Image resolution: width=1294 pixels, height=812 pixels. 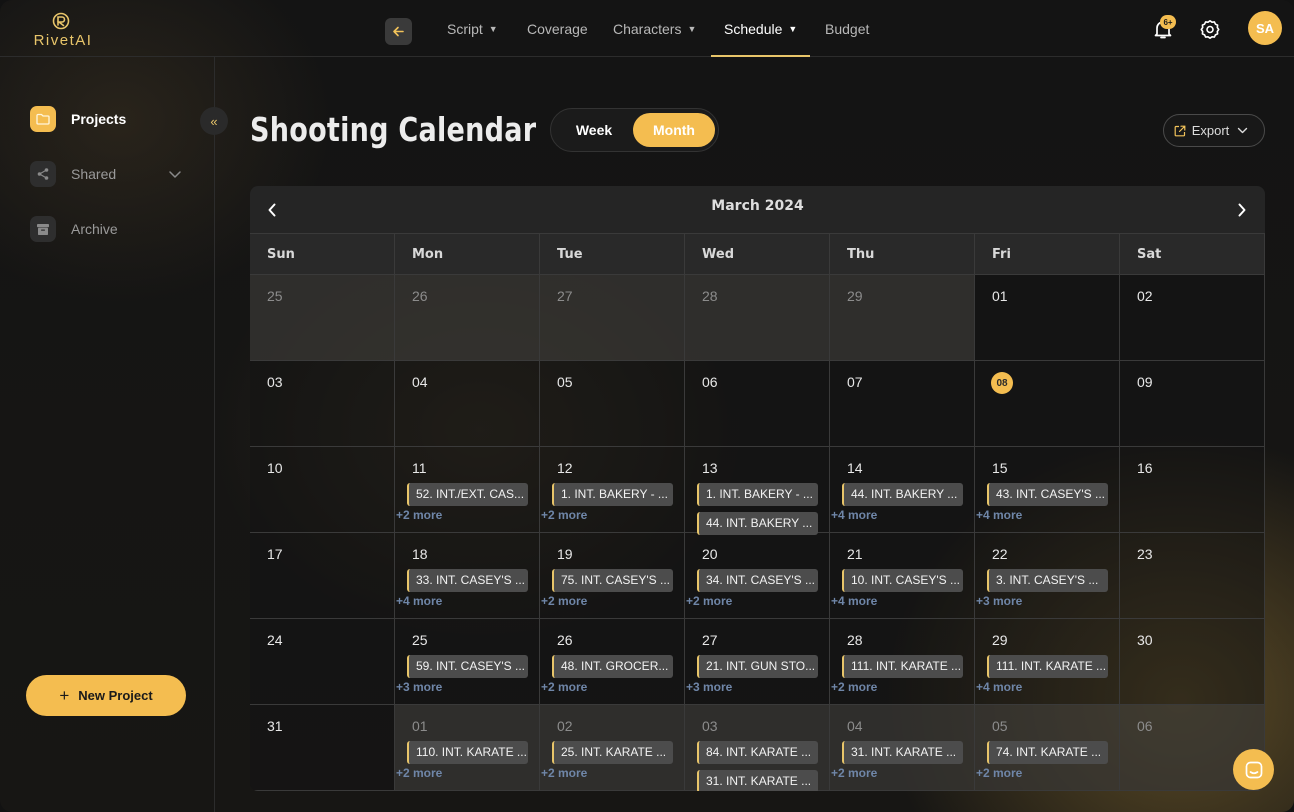 I want to click on calendar-day-cell: 20 34. INT. CASEY'S ... +2 more, so click(x=757, y=576).